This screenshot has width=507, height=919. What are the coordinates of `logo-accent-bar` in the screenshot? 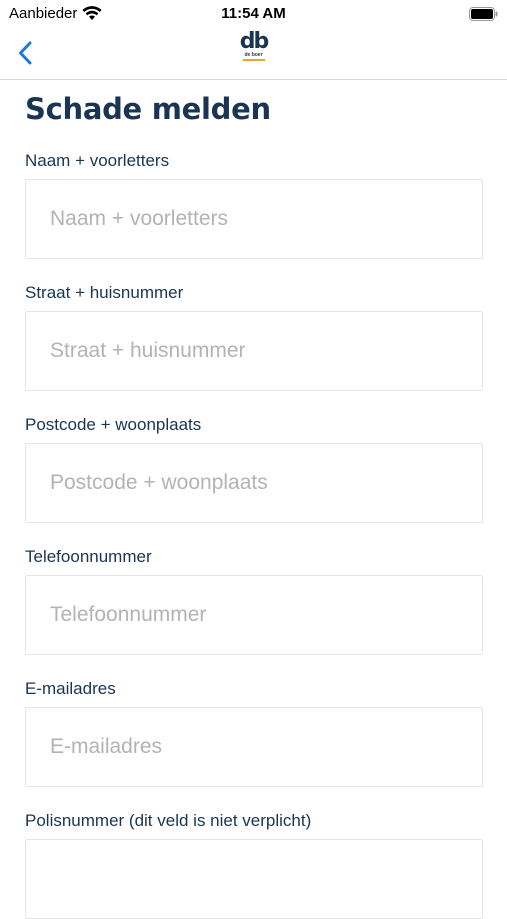 It's located at (253, 60).